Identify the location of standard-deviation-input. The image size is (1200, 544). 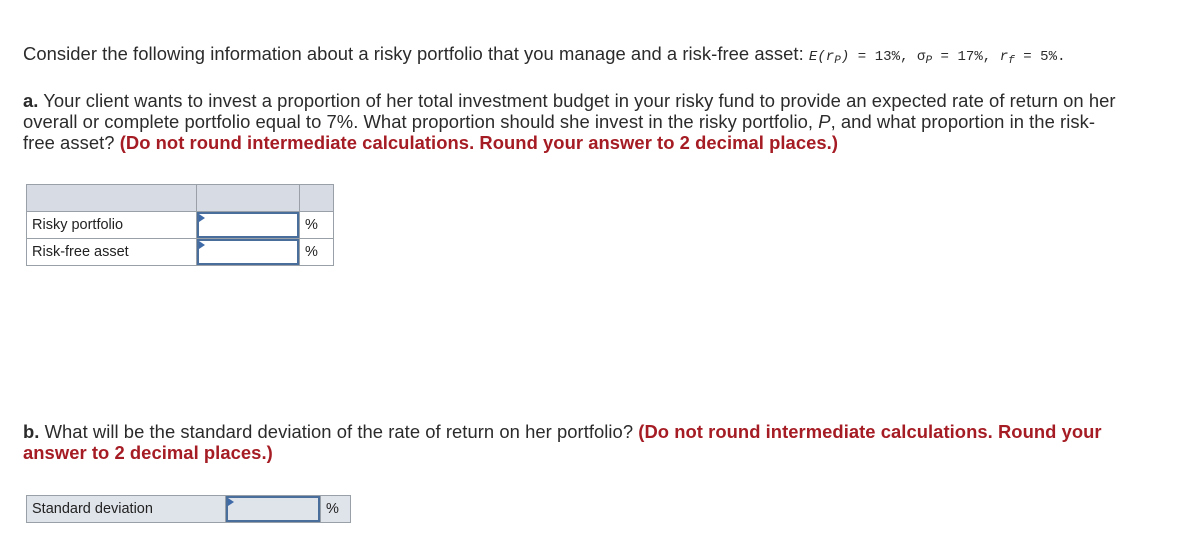
(273, 509).